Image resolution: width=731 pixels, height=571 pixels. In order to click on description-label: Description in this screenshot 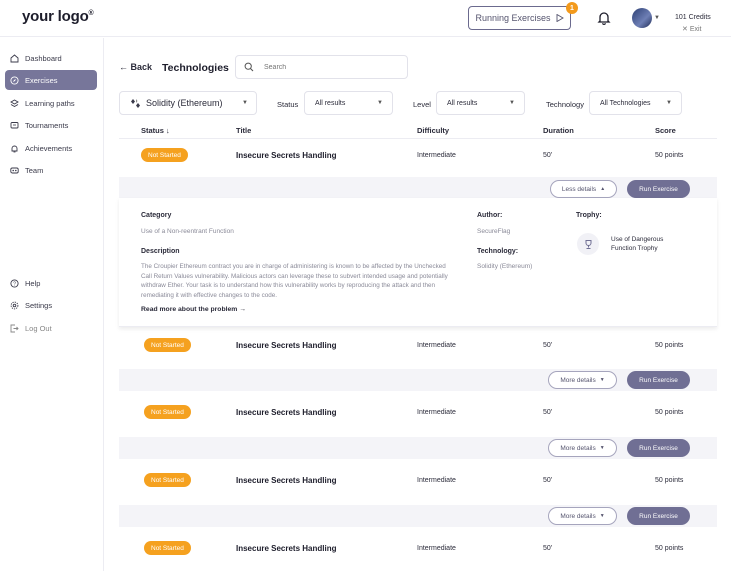, I will do `click(160, 251)`.